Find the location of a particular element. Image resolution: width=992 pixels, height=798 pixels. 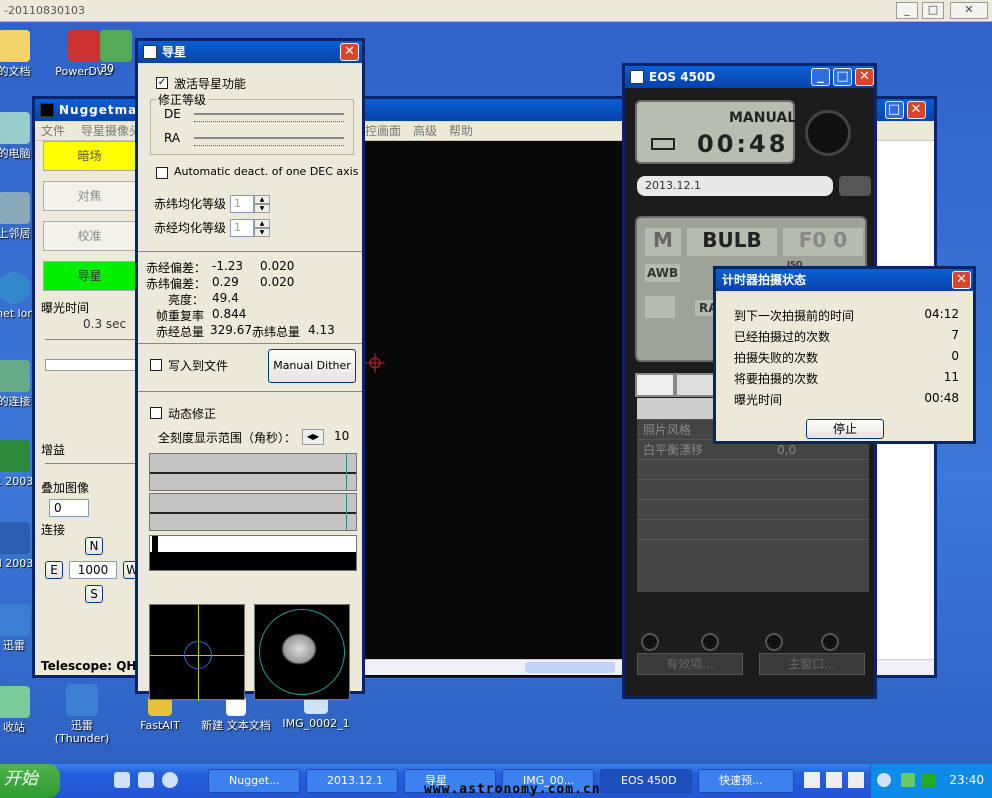

menu-help: 帮助 is located at coordinates (461, 131).